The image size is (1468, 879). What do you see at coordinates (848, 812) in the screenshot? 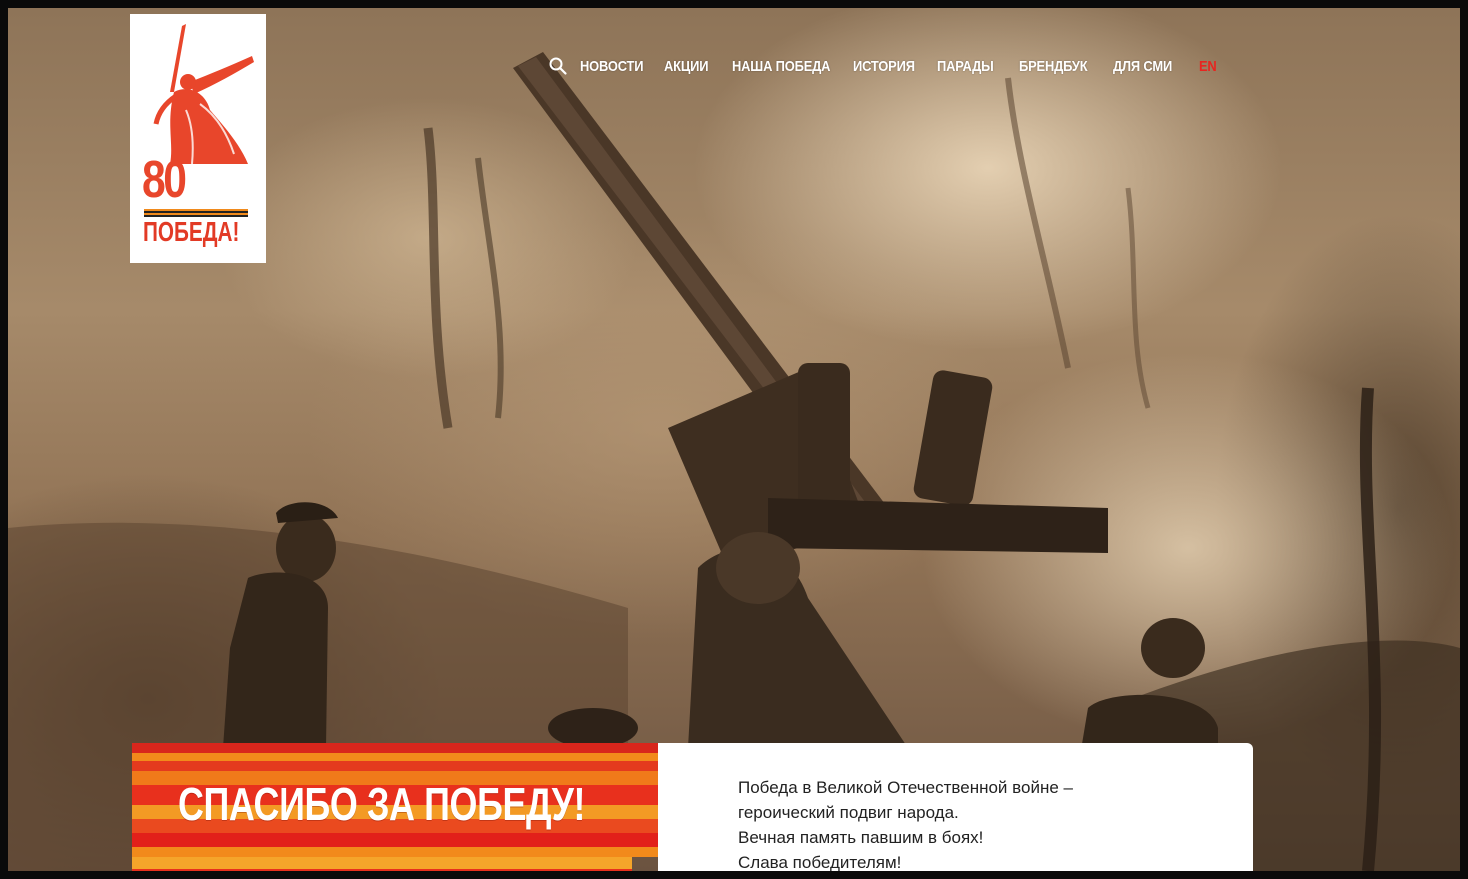
I see `banner-line: героический подвиг народа.` at bounding box center [848, 812].